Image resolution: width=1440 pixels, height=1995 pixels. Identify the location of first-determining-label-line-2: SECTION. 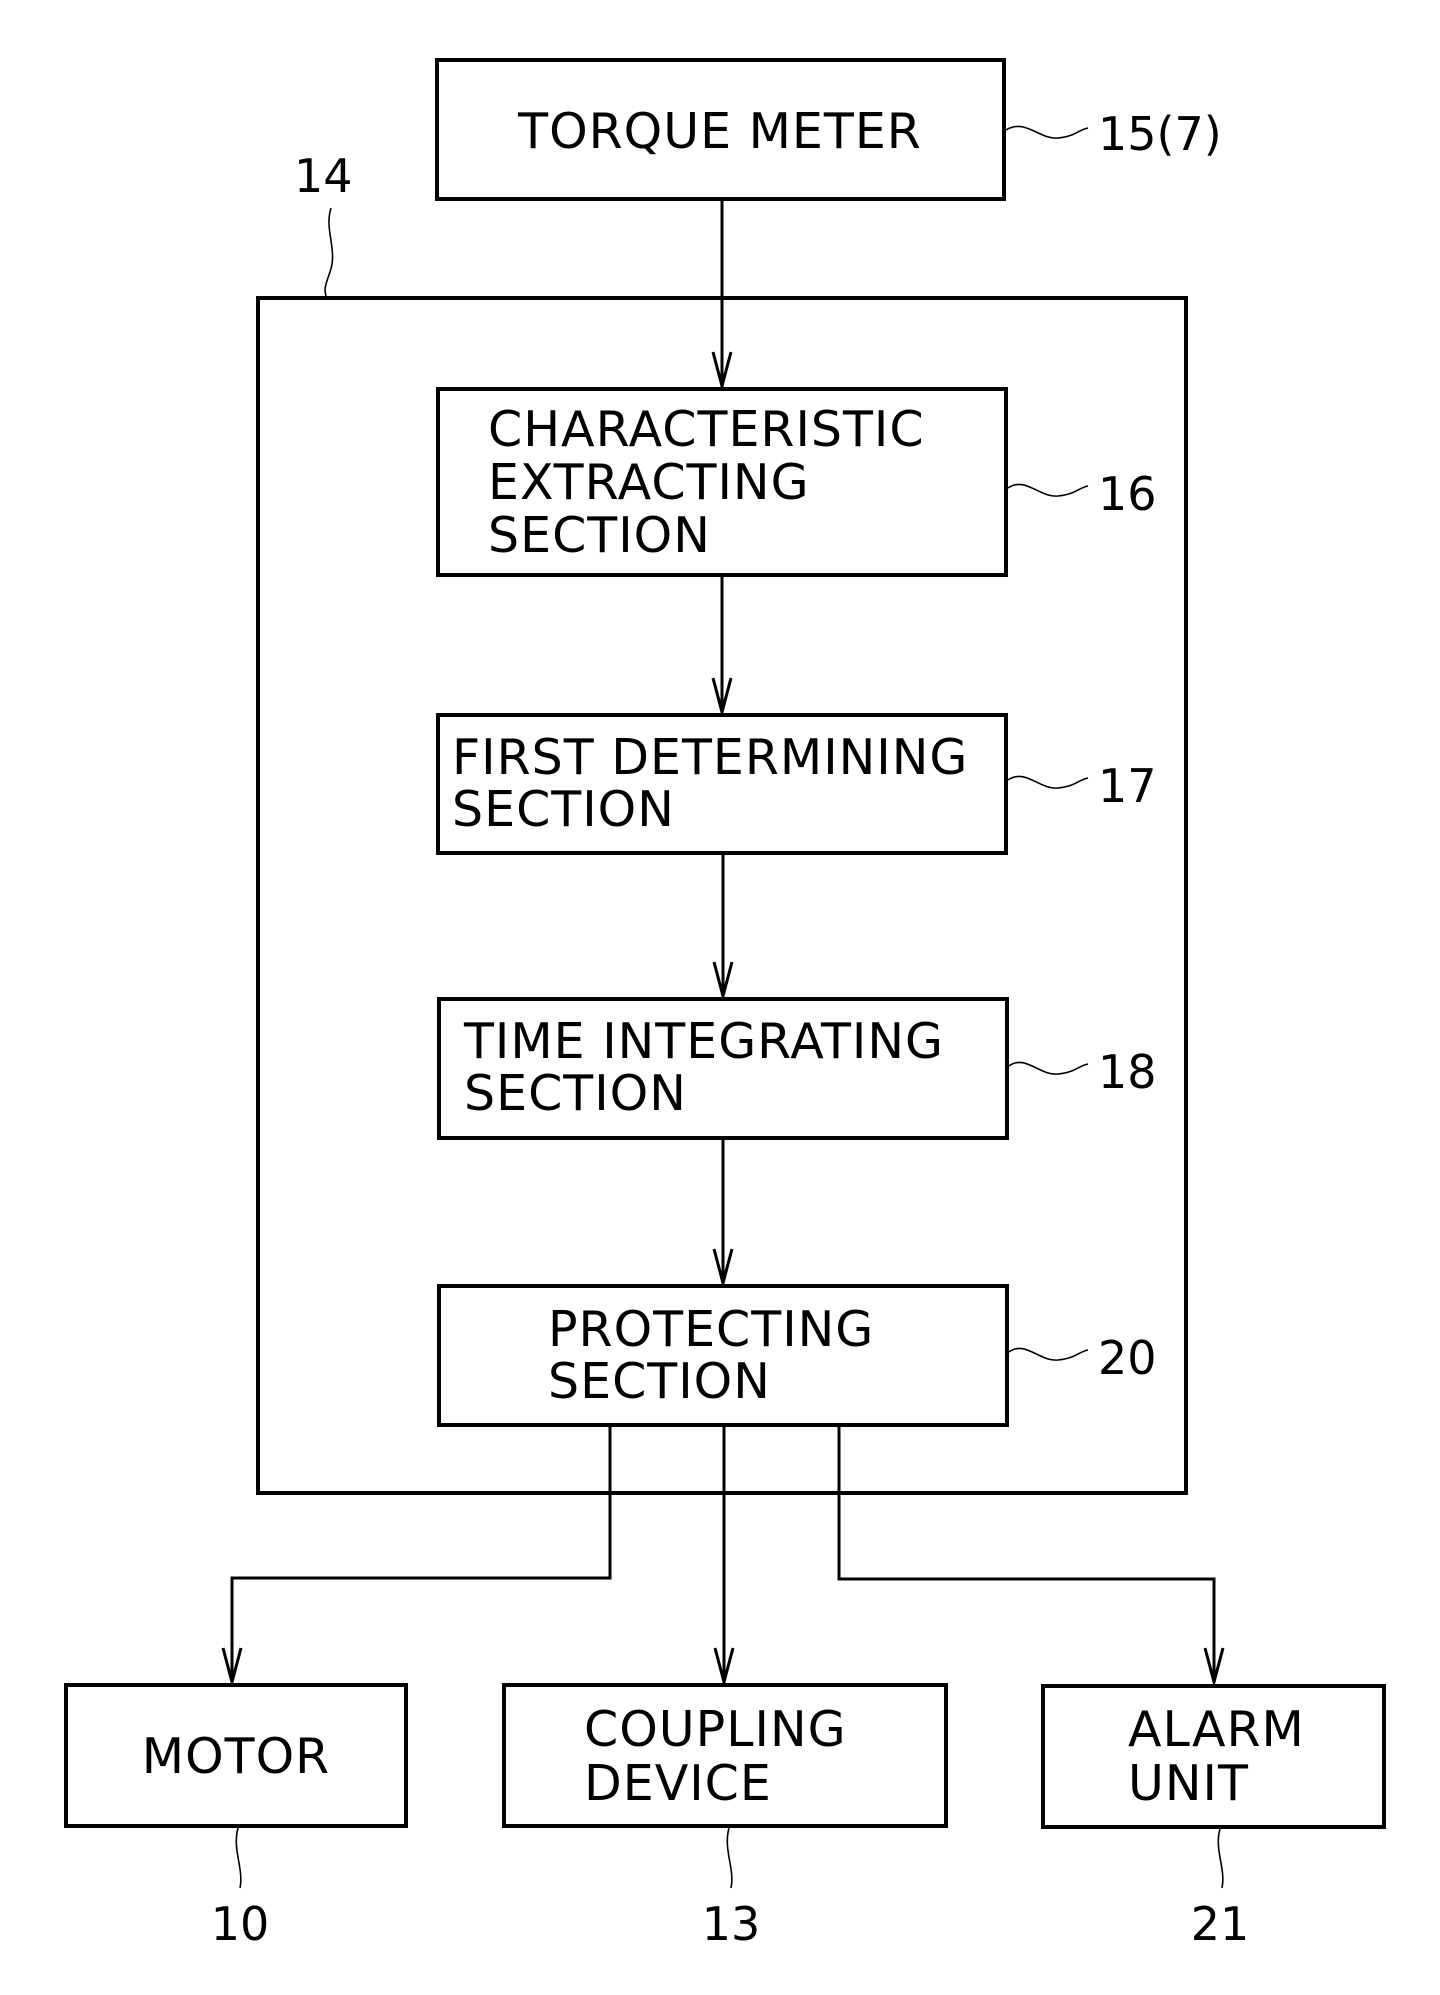
(563, 809).